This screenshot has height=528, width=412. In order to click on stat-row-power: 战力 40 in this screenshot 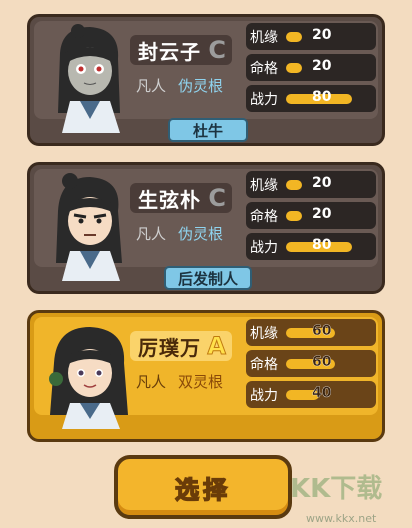, I will do `click(311, 394)`.